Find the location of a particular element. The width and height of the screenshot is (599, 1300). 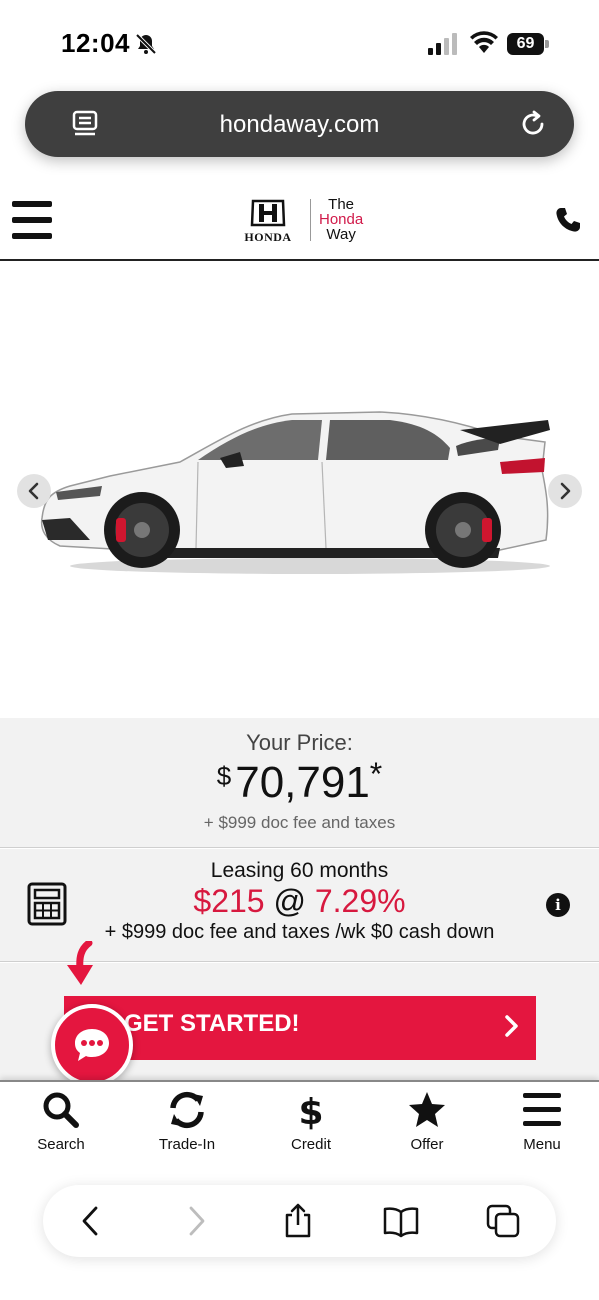

cellular-signal-icon is located at coordinates (442, 44).